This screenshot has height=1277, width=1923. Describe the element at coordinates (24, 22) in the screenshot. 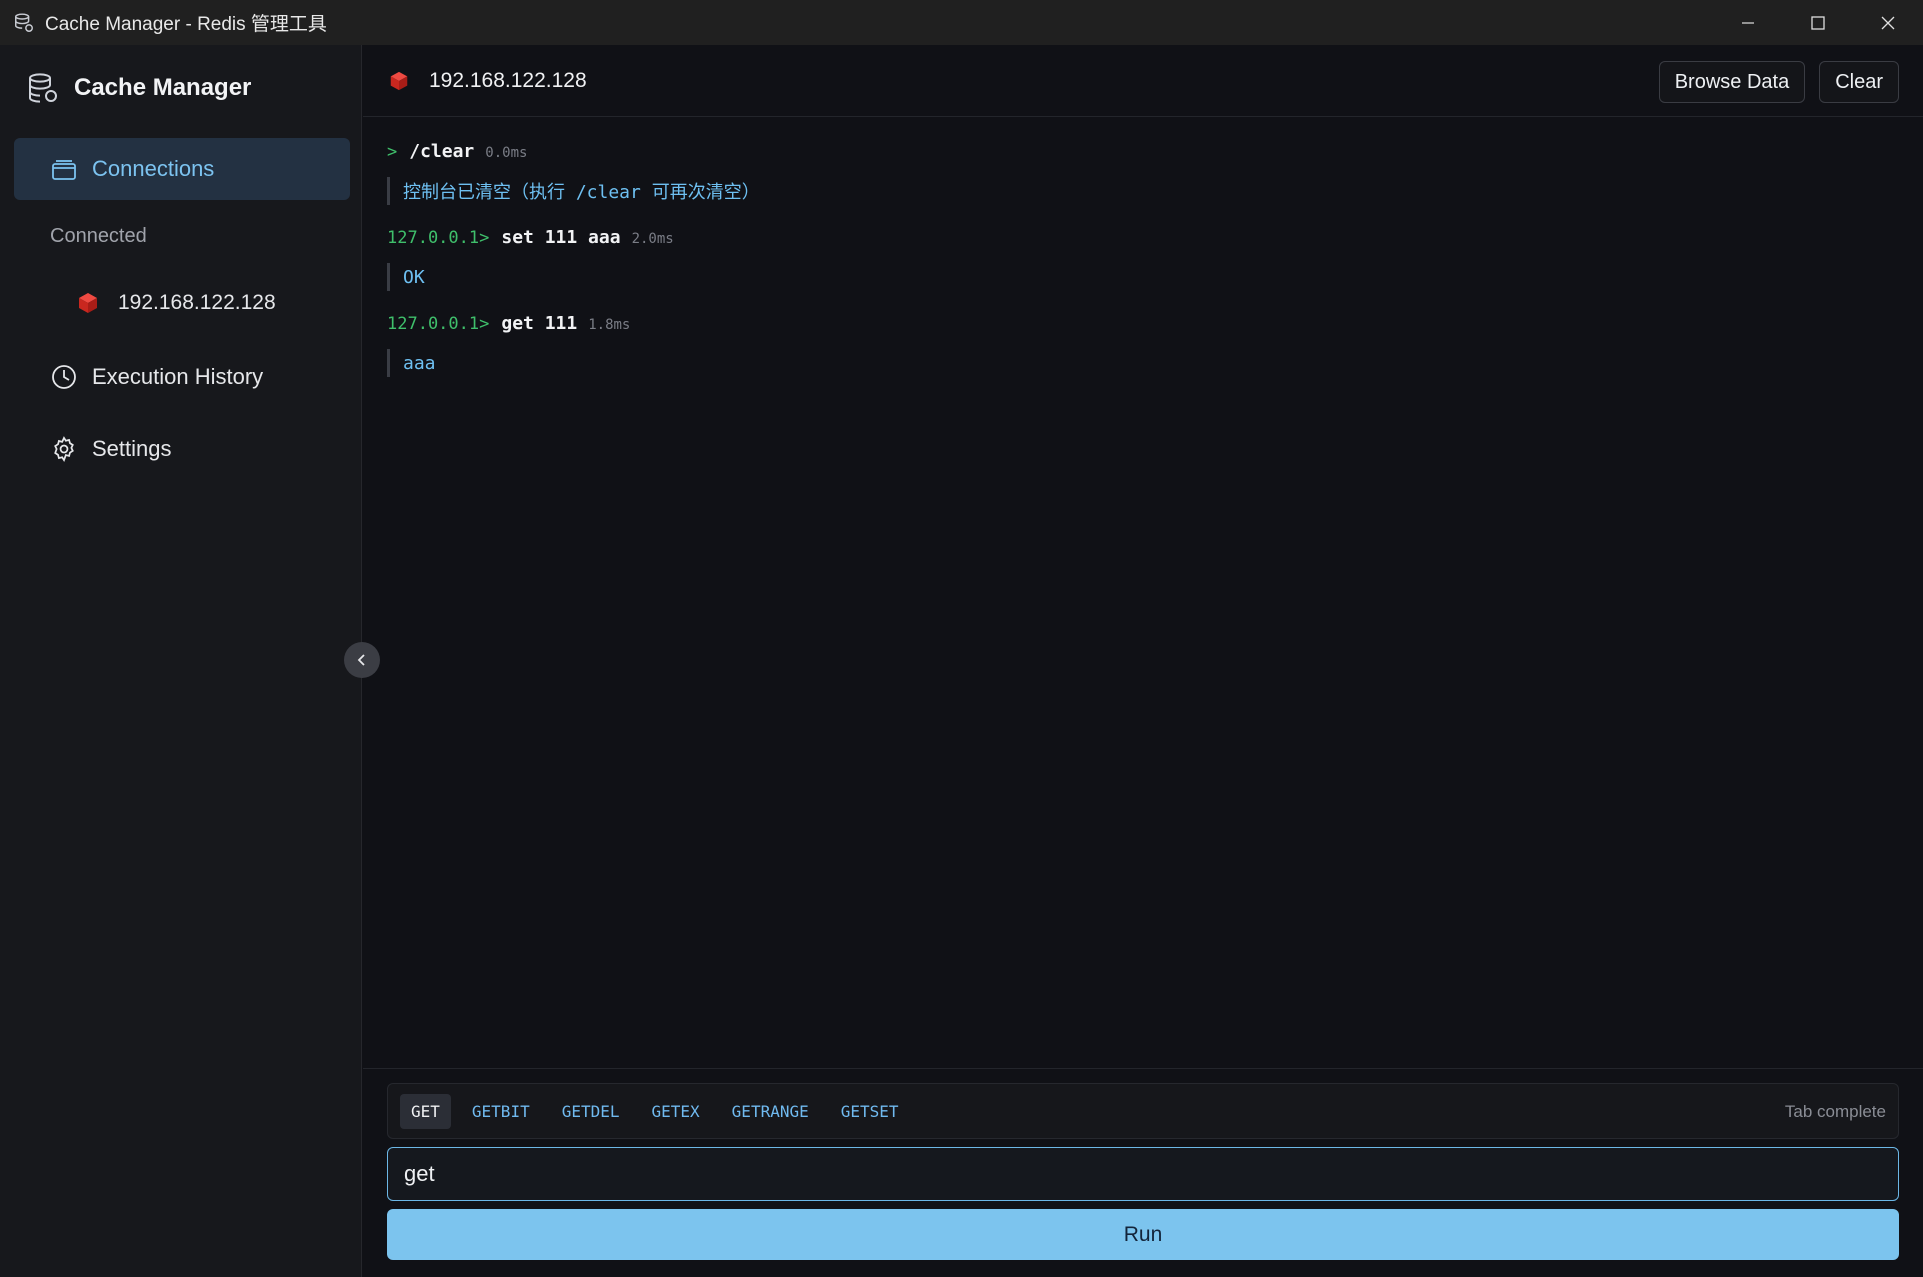

I see `database-icon` at that location.